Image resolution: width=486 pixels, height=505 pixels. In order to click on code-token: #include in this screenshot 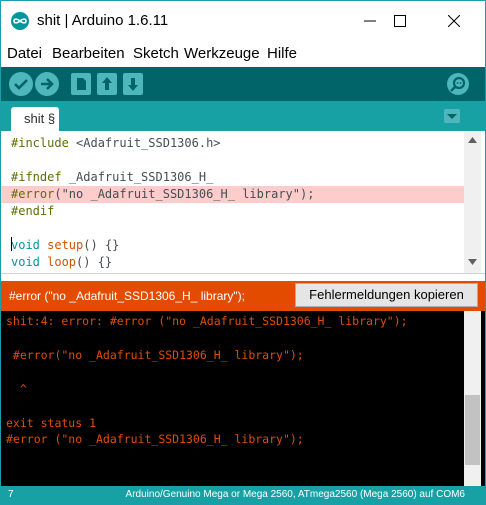, I will do `click(44, 143)`.